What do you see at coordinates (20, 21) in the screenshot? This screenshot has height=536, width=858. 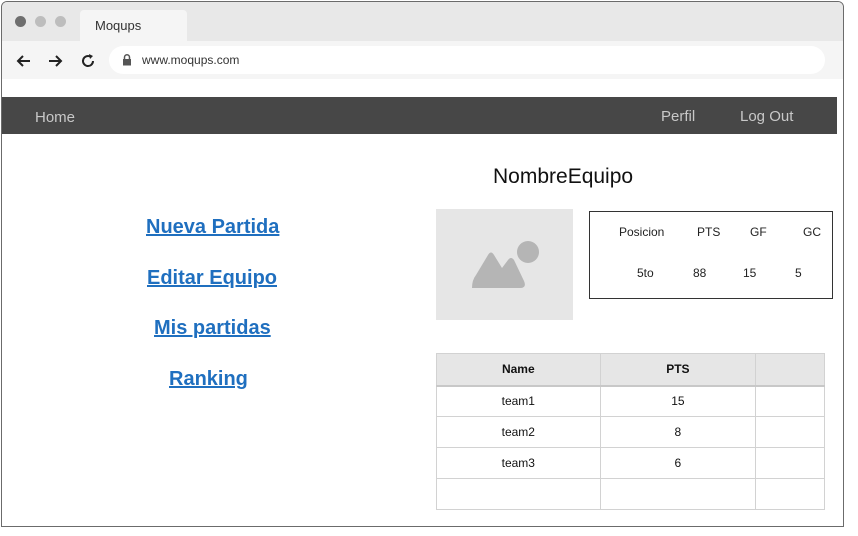 I see `close-window-dot` at bounding box center [20, 21].